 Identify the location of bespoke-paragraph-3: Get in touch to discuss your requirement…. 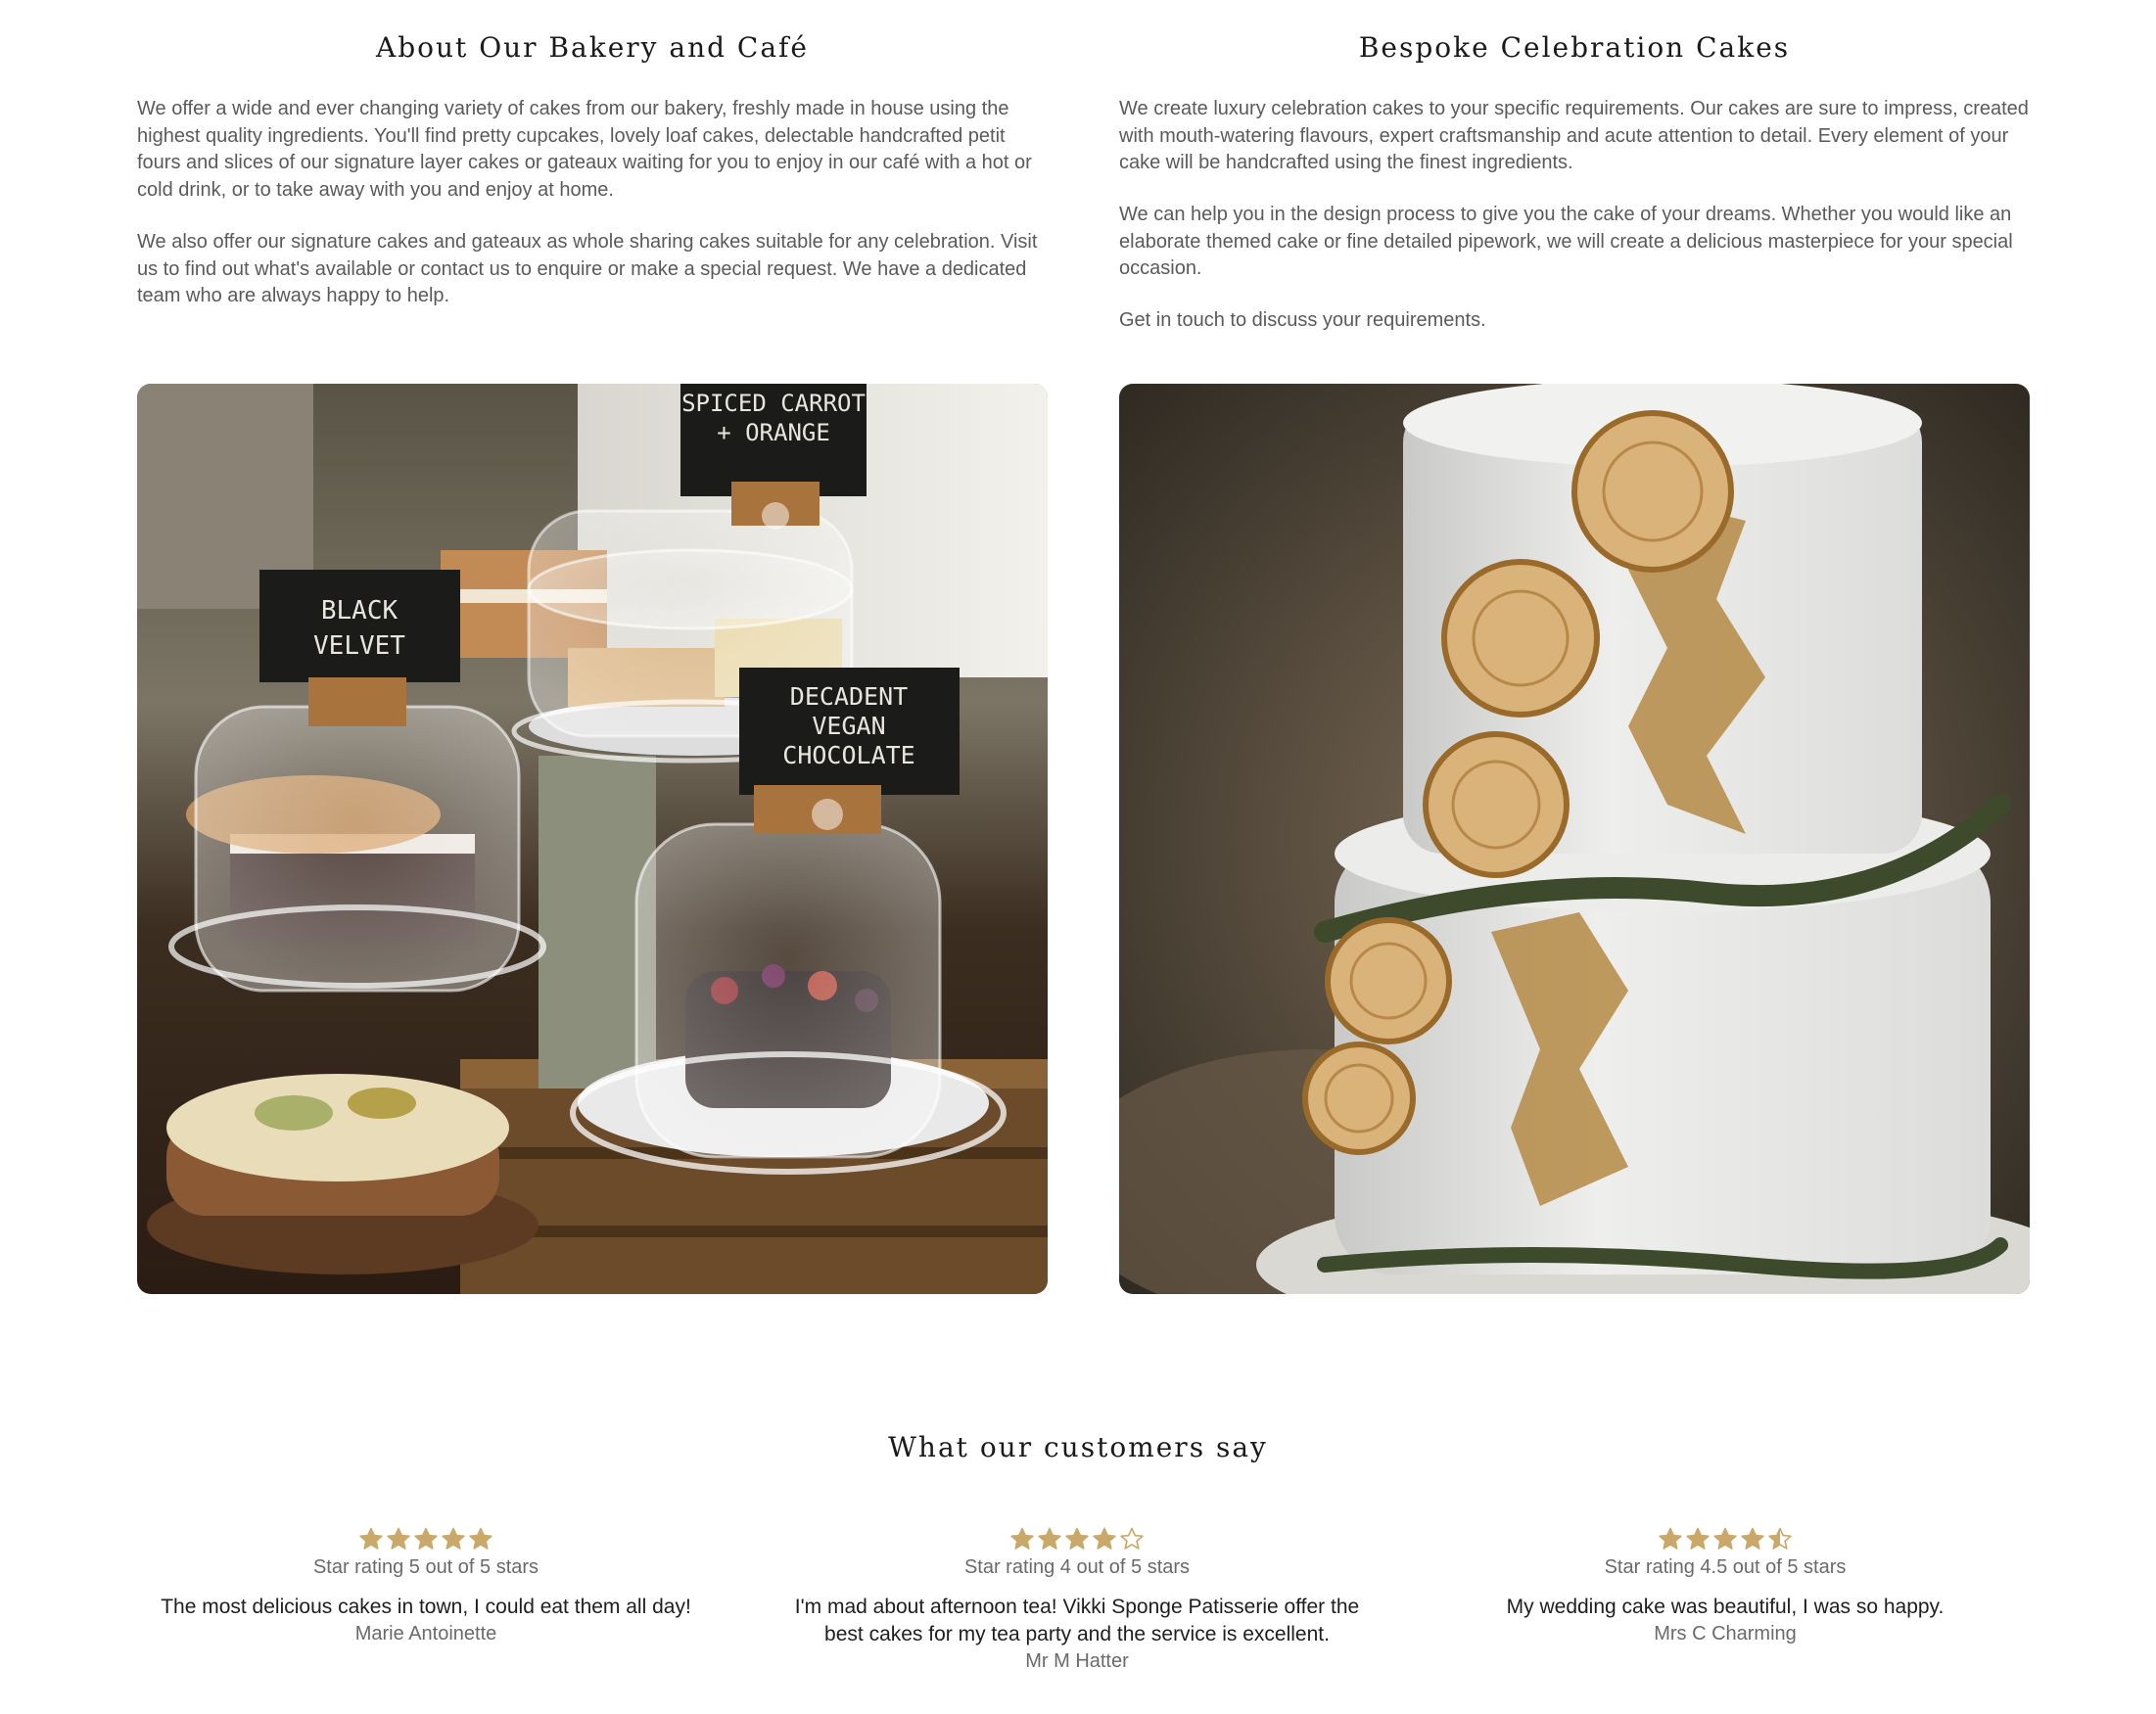
(1302, 320).